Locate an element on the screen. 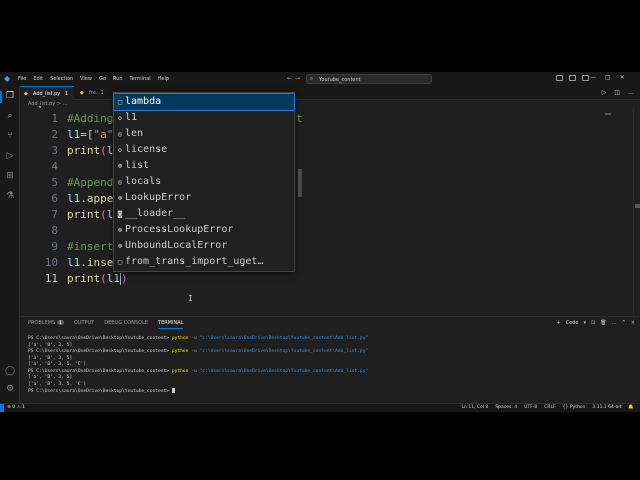 The image size is (640, 480). cursor-position: Ln 11, Col 8 is located at coordinates (474, 407).